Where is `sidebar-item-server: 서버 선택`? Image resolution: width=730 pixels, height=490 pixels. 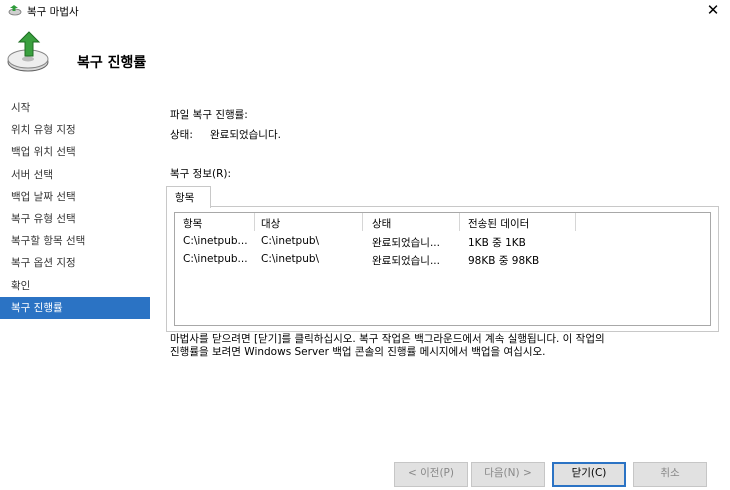
sidebar-item-server: 서버 선택 is located at coordinates (75, 175).